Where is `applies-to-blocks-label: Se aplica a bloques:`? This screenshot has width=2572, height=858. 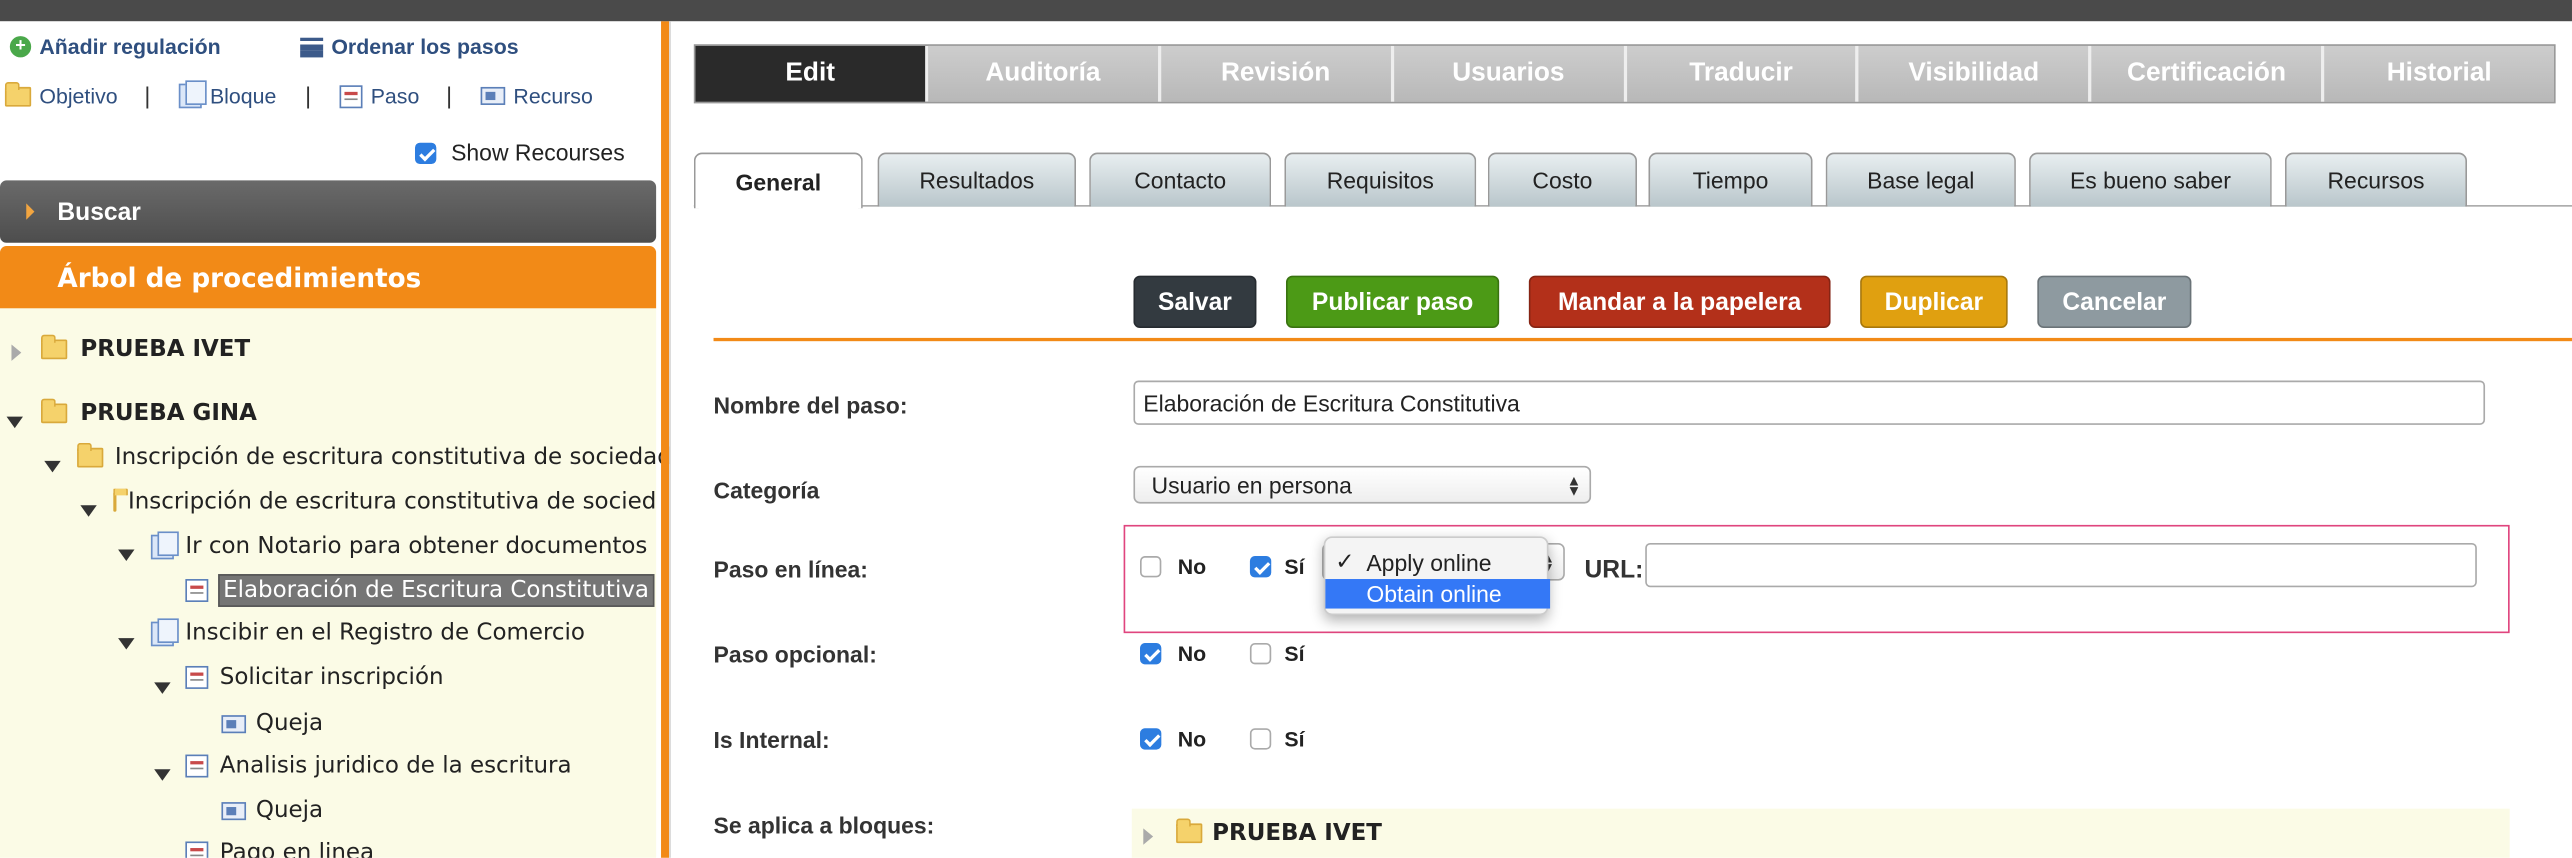
applies-to-blocks-label: Se aplica a bloques: is located at coordinates (824, 825).